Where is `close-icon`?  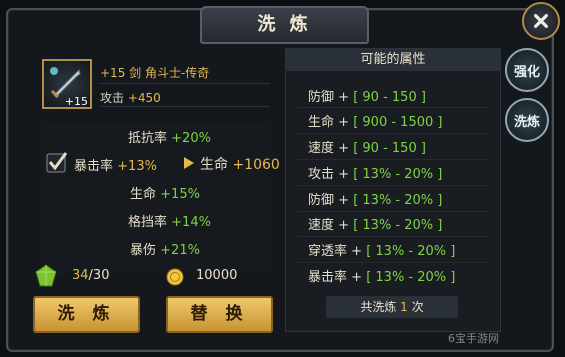 close-icon is located at coordinates (541, 21).